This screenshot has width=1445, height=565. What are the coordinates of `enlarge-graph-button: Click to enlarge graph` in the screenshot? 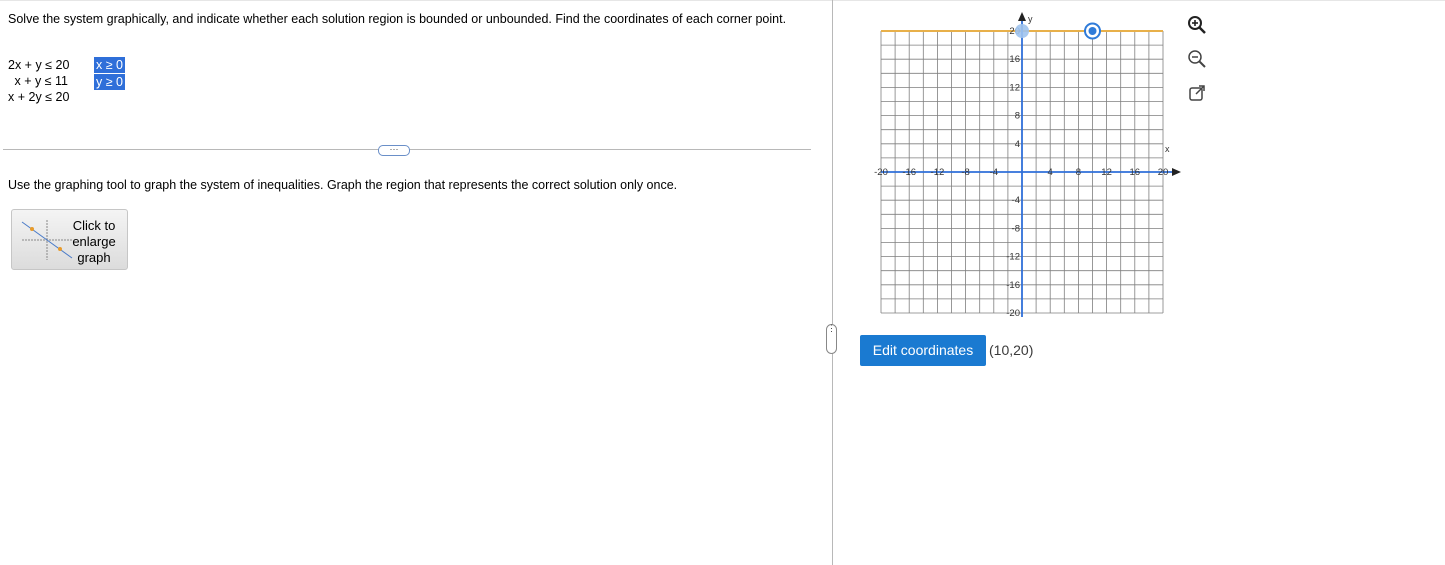 It's located at (69, 239).